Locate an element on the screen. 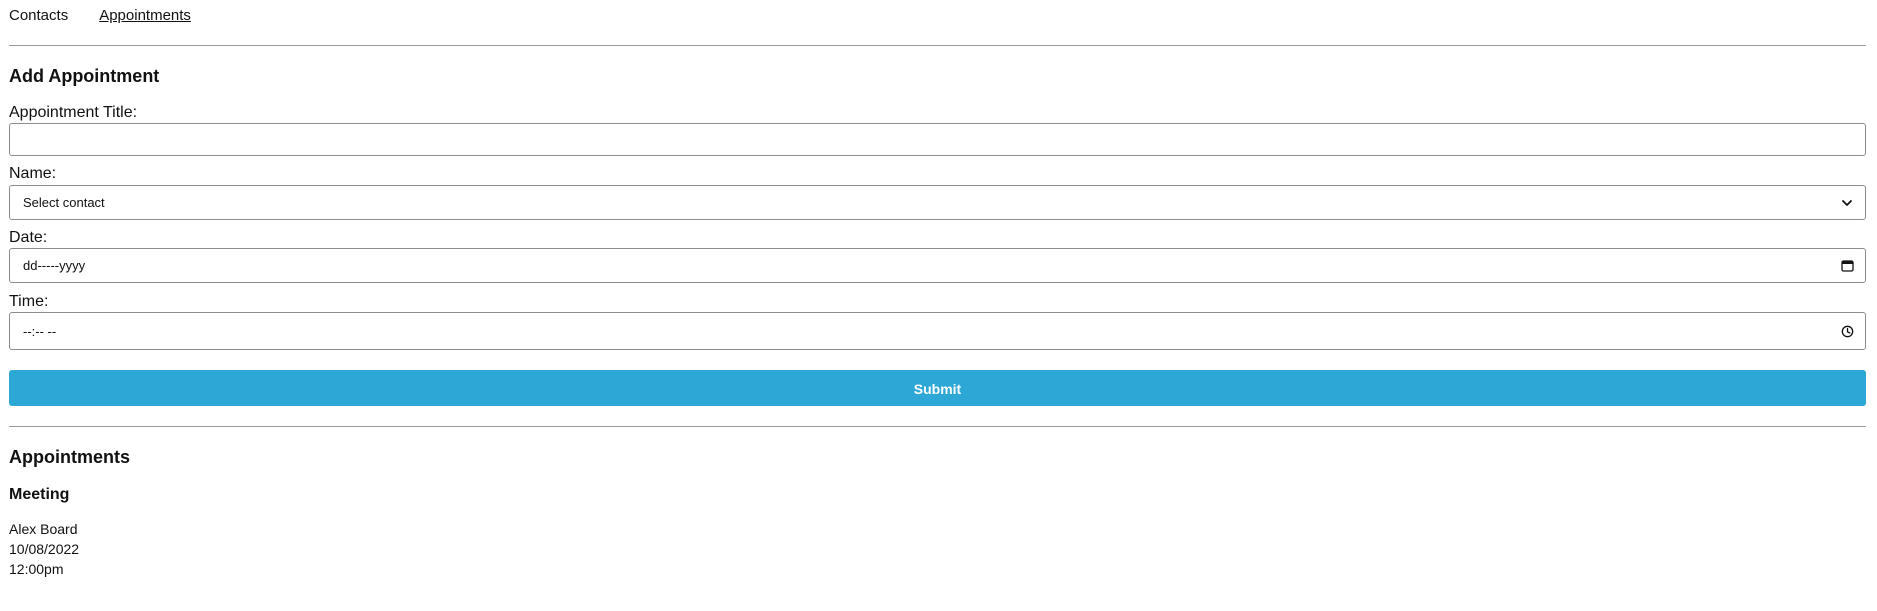 This screenshot has width=1877, height=611. appointment-title-input is located at coordinates (937, 139).